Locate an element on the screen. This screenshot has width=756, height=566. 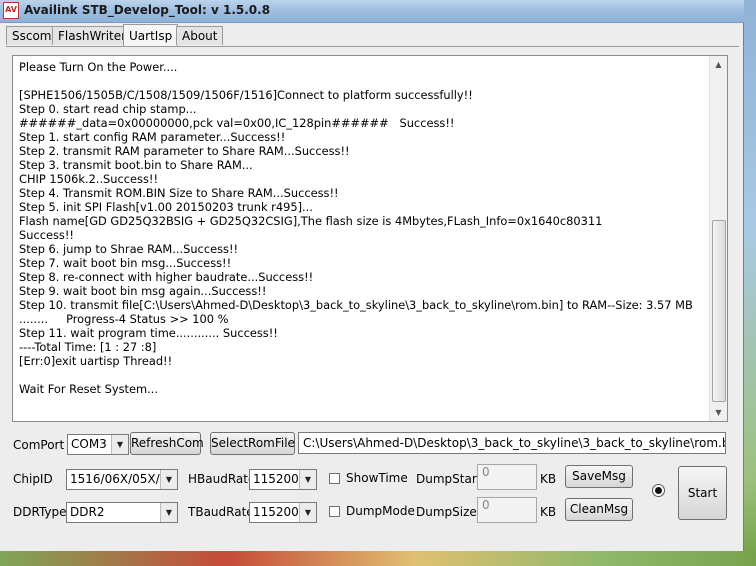
refresh-com-button: RefreshCom is located at coordinates (167, 443).